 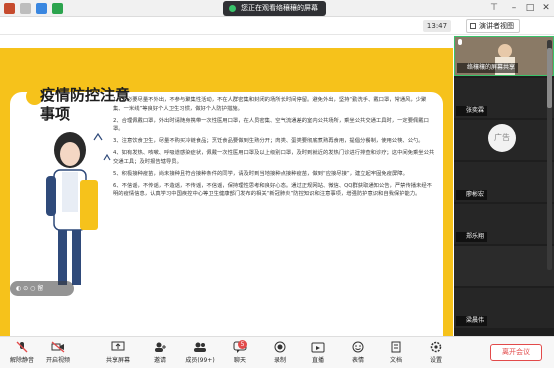 What do you see at coordinates (395, 360) in the screenshot?
I see `document-label: 文档` at bounding box center [395, 360].